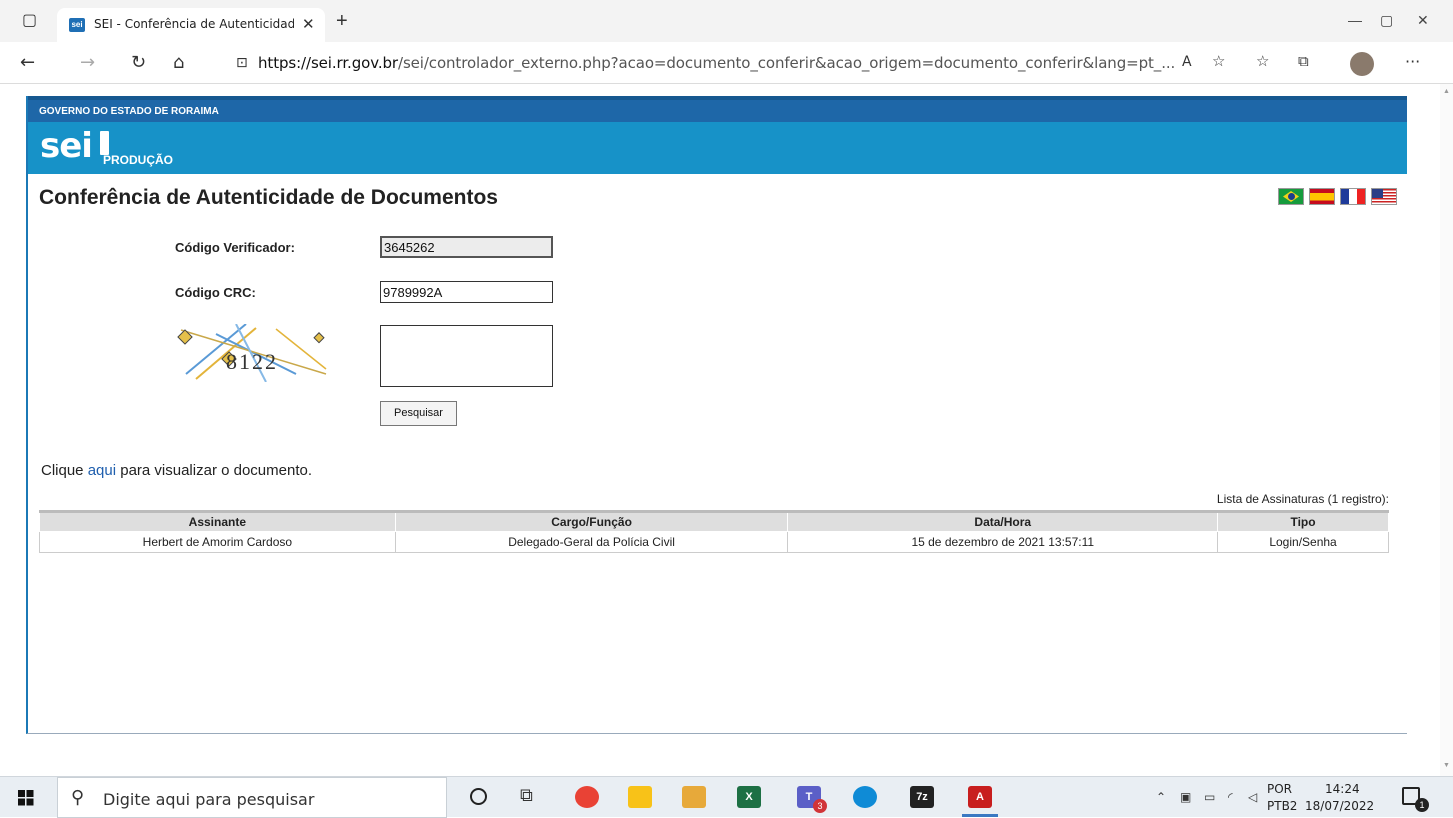 This screenshot has height=818, width=1453. What do you see at coordinates (1262, 61) in the screenshot?
I see `favorites-icon: ☆` at bounding box center [1262, 61].